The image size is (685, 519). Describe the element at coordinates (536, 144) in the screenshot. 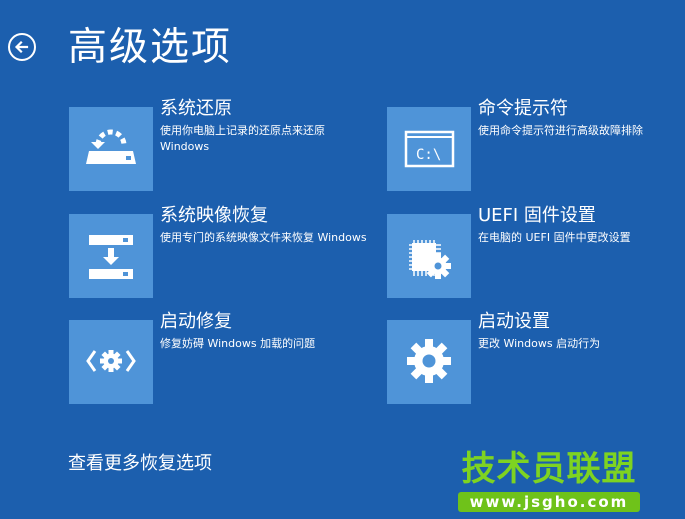

I see `option-command-prompt: C:\ 命令提示符 使用命令提示符进行高级故障排除` at that location.